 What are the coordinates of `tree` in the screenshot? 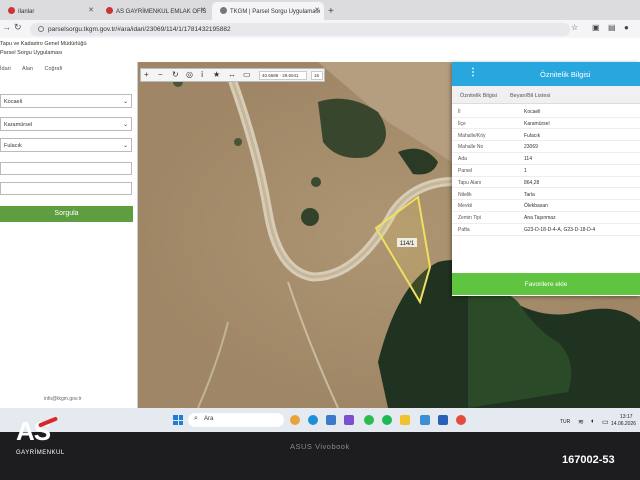 It's located at (238, 142).